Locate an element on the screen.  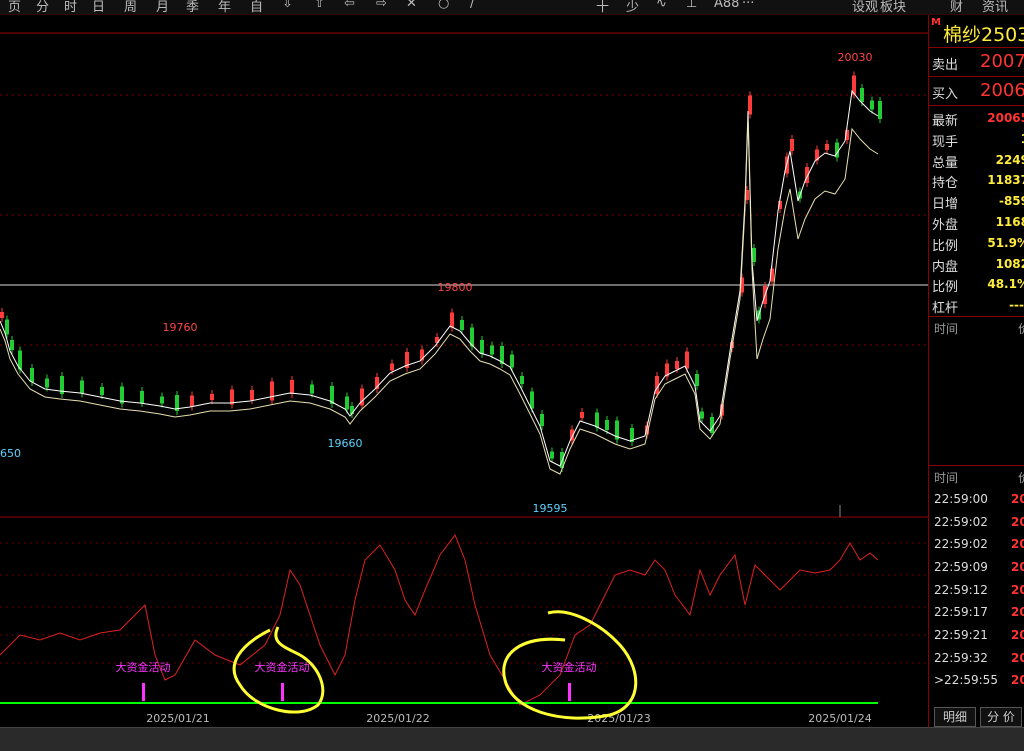
tick-row: 22:59:32 20 is located at coordinates (976, 658).